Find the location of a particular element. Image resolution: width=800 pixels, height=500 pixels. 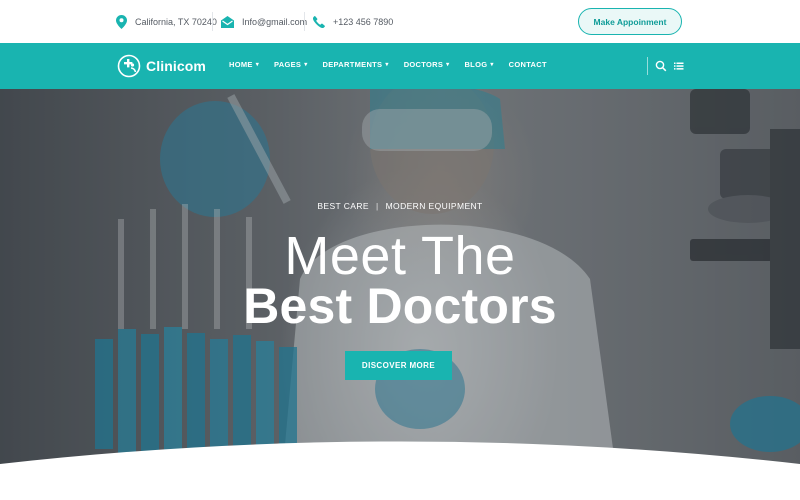

tagline-modern-equipment: MODERN EQUIPMENT is located at coordinates (434, 206).